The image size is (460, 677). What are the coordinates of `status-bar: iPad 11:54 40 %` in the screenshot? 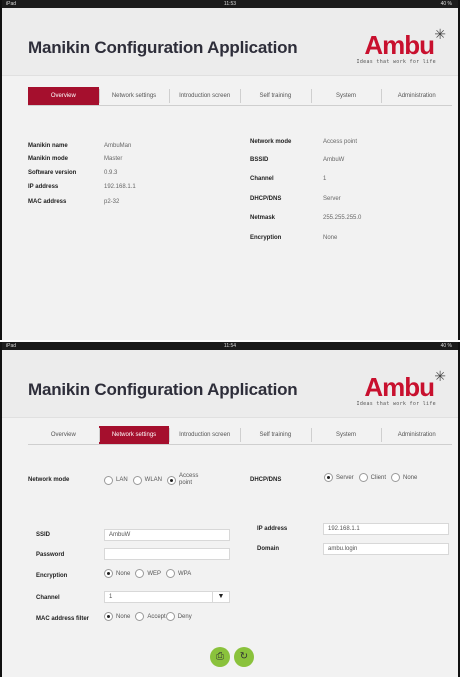 It's located at (230, 346).